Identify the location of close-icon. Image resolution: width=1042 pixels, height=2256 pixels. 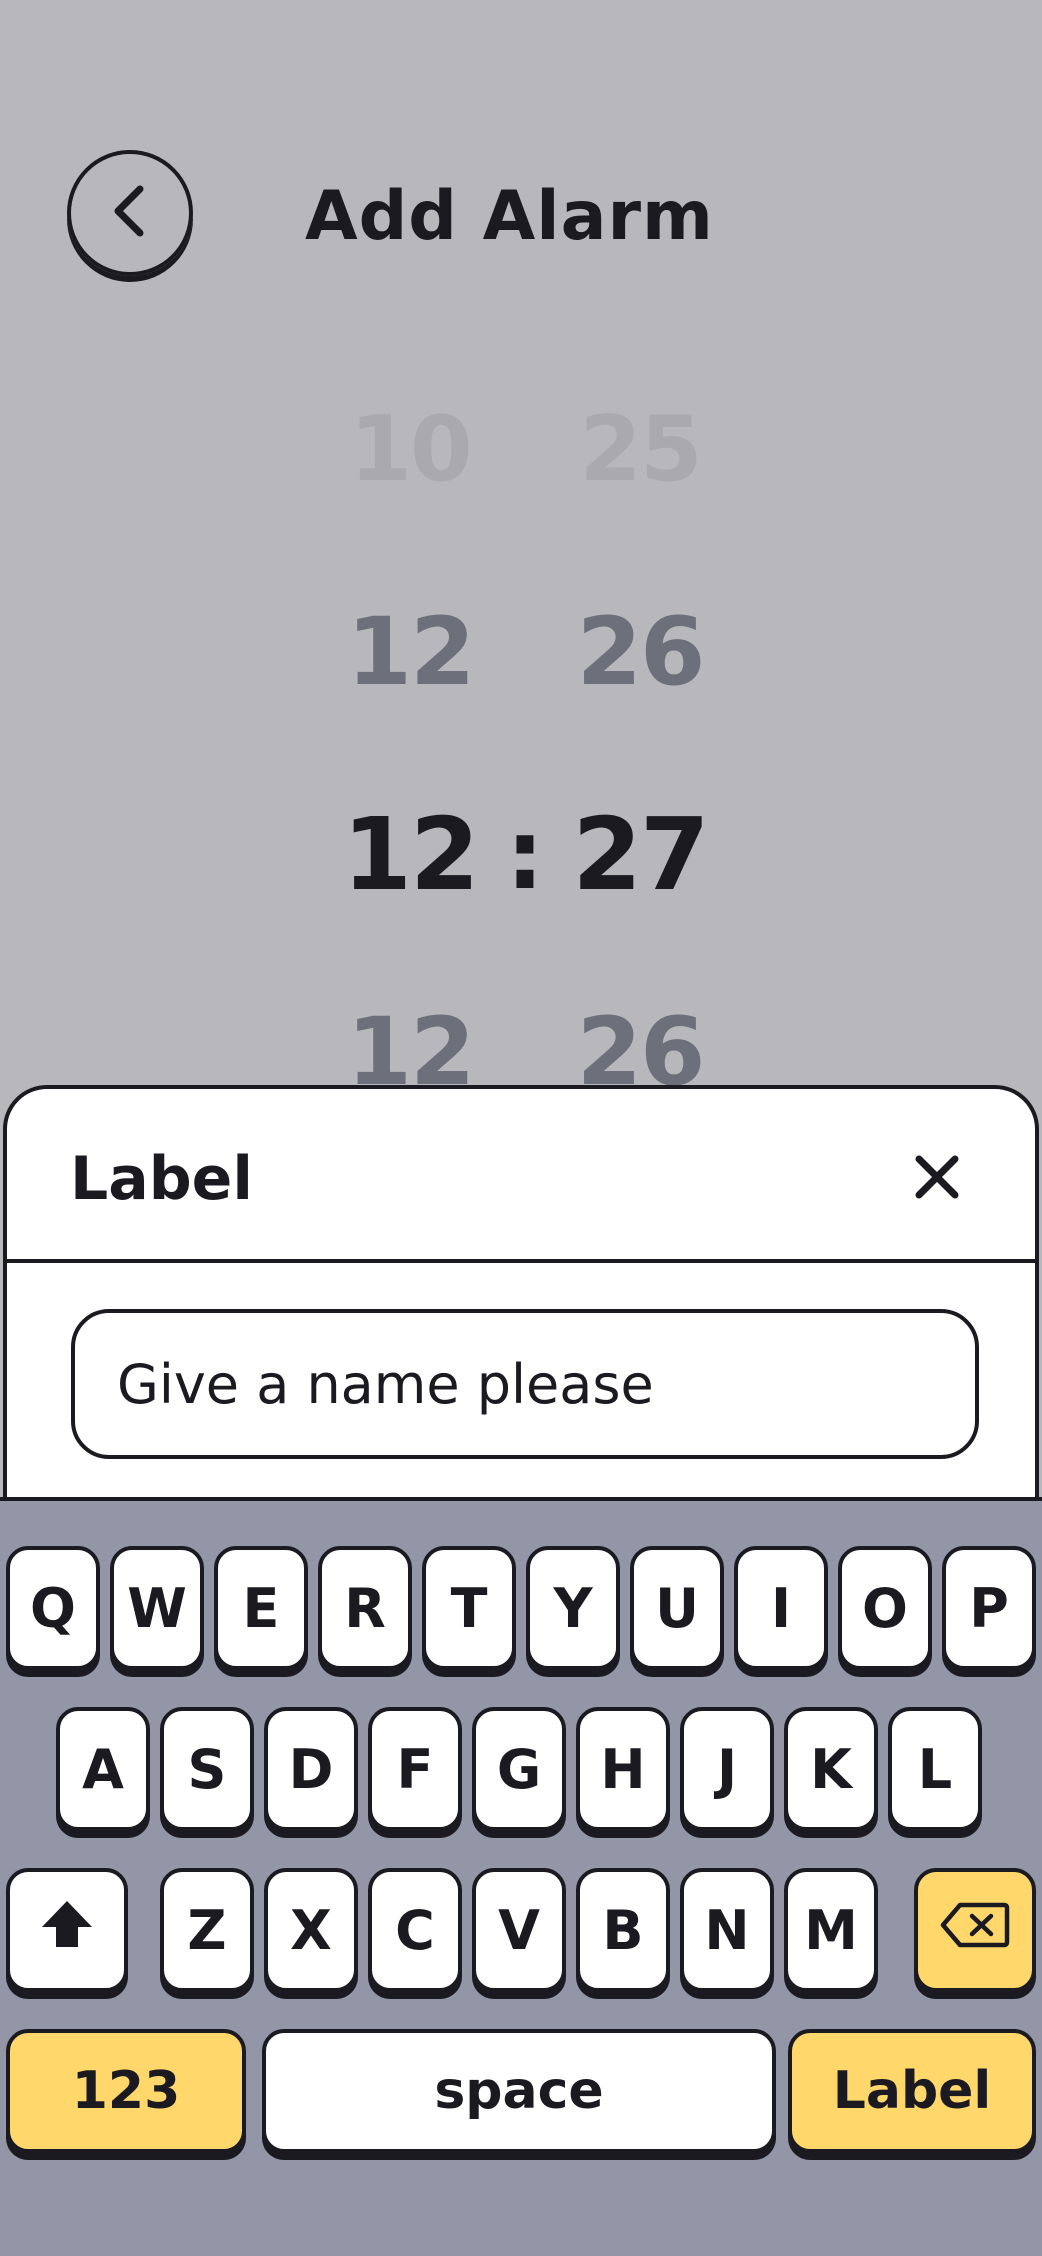
(937, 1179).